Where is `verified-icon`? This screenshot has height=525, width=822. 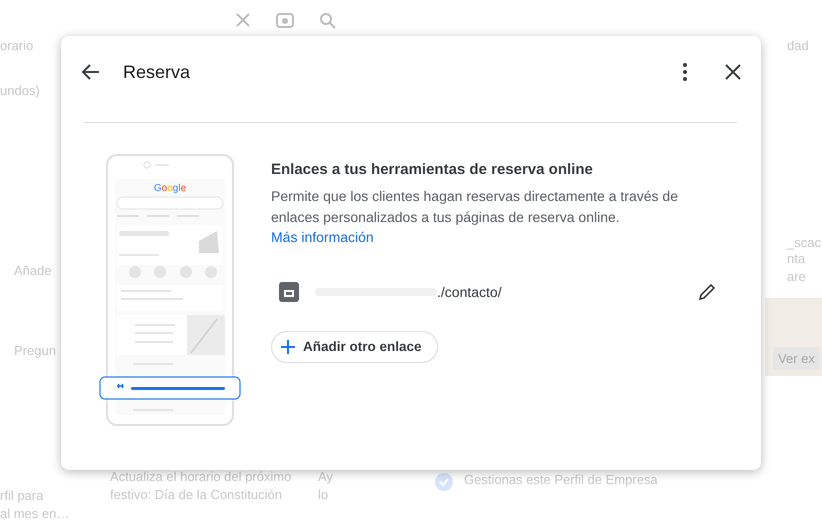 verified-icon is located at coordinates (444, 482).